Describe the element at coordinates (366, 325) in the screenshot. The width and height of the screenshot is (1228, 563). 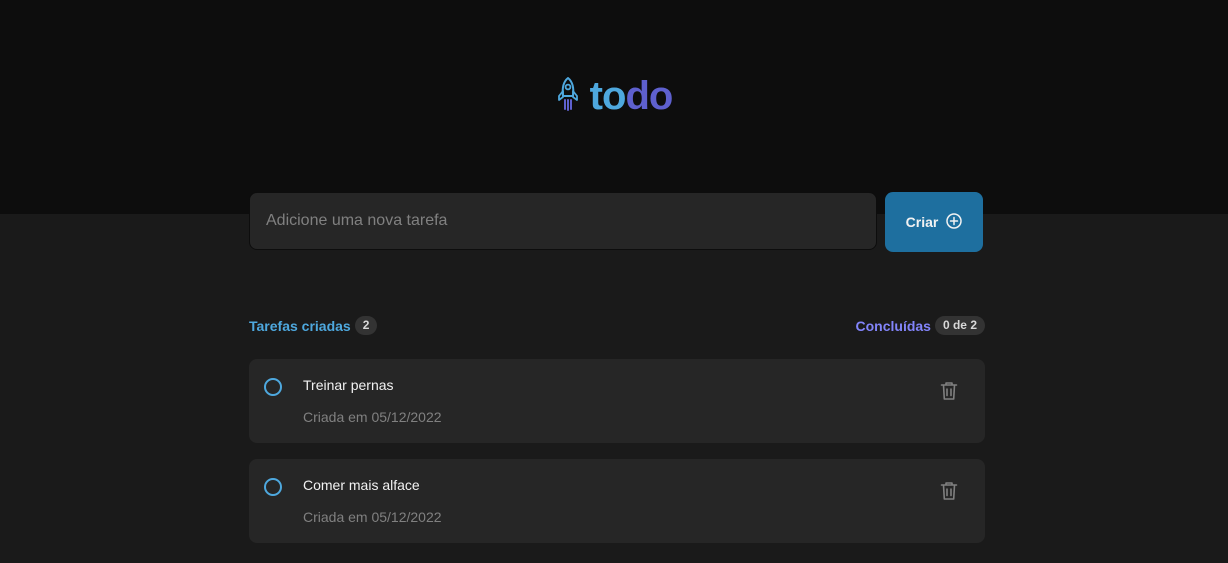
I see `created-count-badge: 2` at that location.